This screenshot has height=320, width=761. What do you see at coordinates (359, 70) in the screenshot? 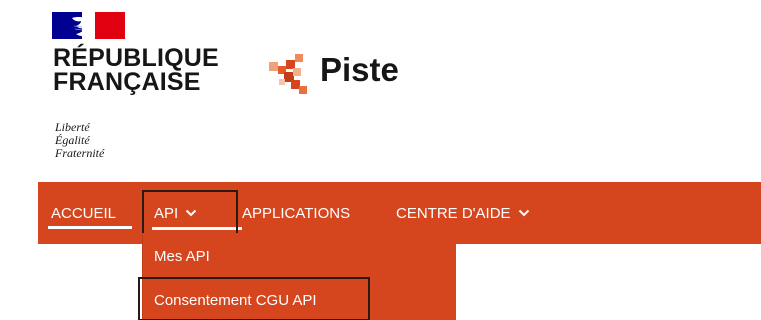
I see `piste-app-name: Piste` at bounding box center [359, 70].